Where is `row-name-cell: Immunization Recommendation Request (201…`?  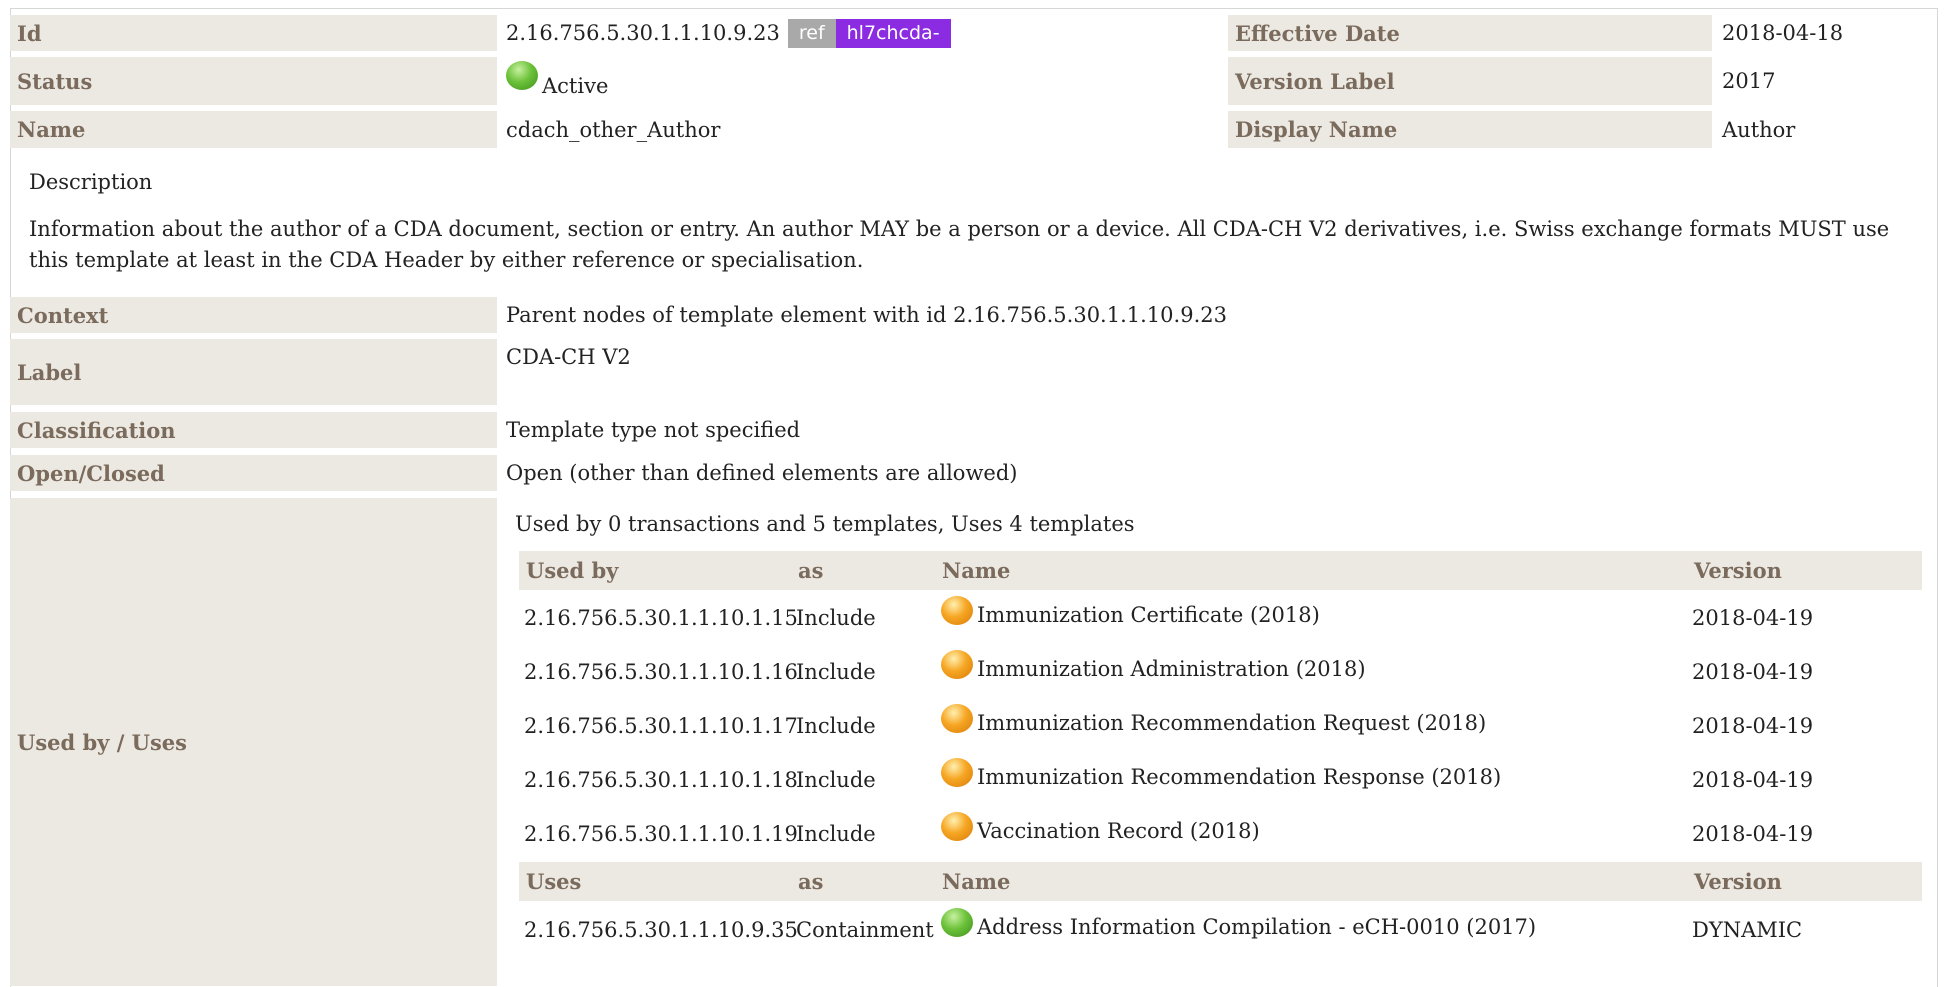 row-name-cell: Immunization Recommendation Request (201… is located at coordinates (1213, 718).